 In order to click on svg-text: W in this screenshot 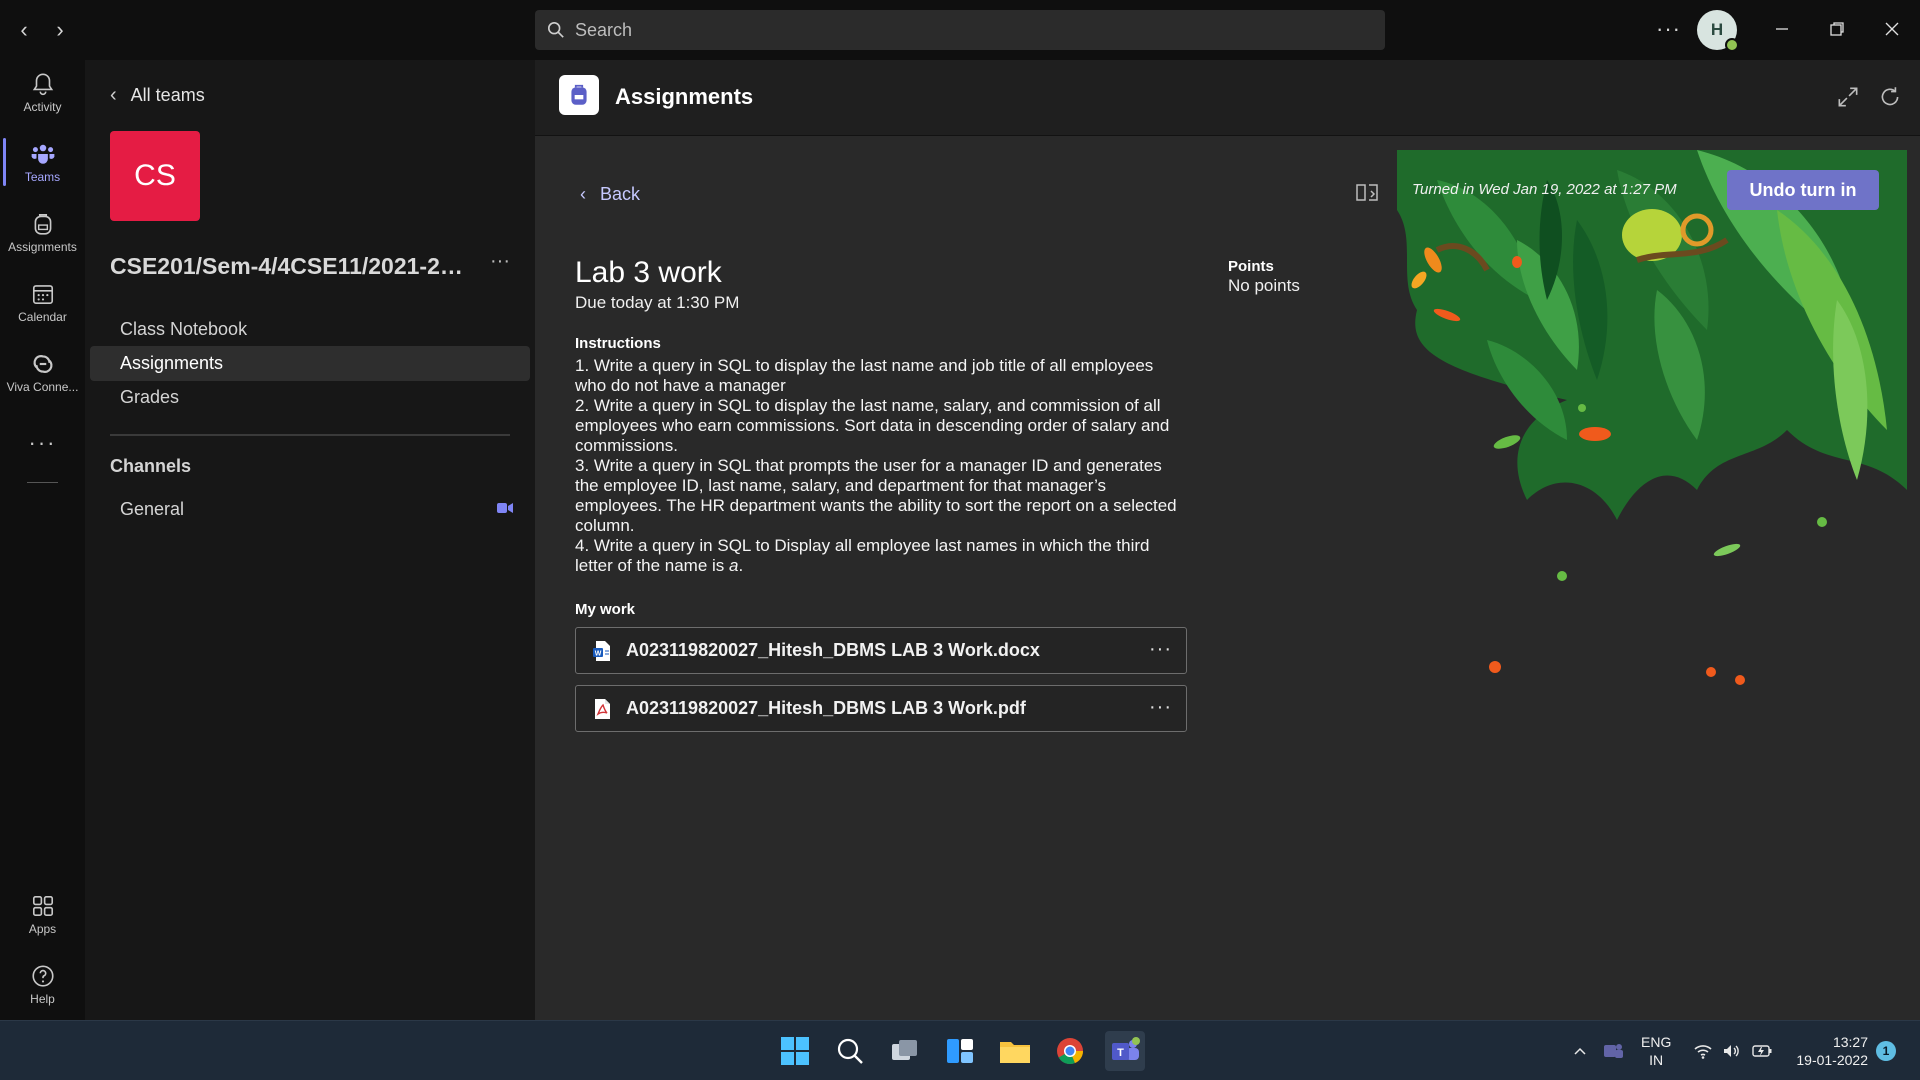, I will do `click(598, 653)`.